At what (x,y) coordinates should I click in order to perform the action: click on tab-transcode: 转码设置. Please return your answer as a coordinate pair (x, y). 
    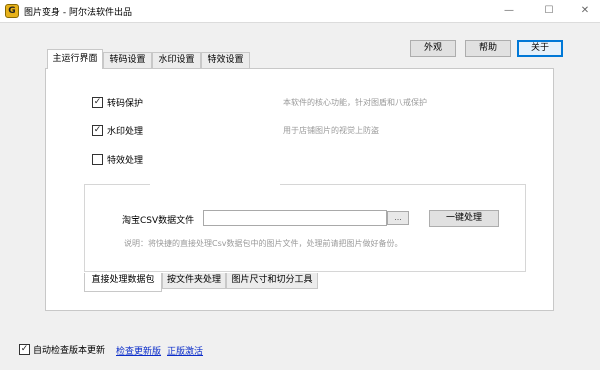
    Looking at the image, I should click on (127, 60).